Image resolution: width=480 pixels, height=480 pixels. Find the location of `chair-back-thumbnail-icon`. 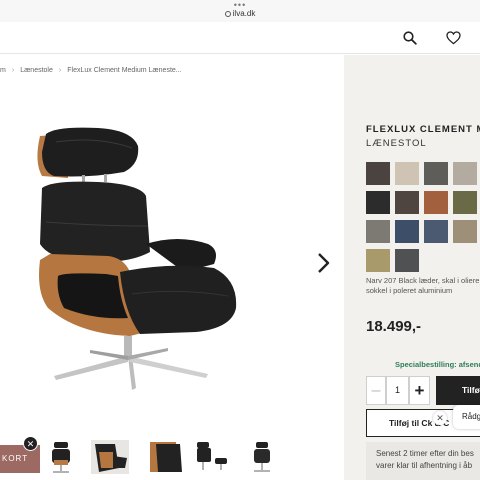

chair-back-thumbnail-icon is located at coordinates (262, 457).